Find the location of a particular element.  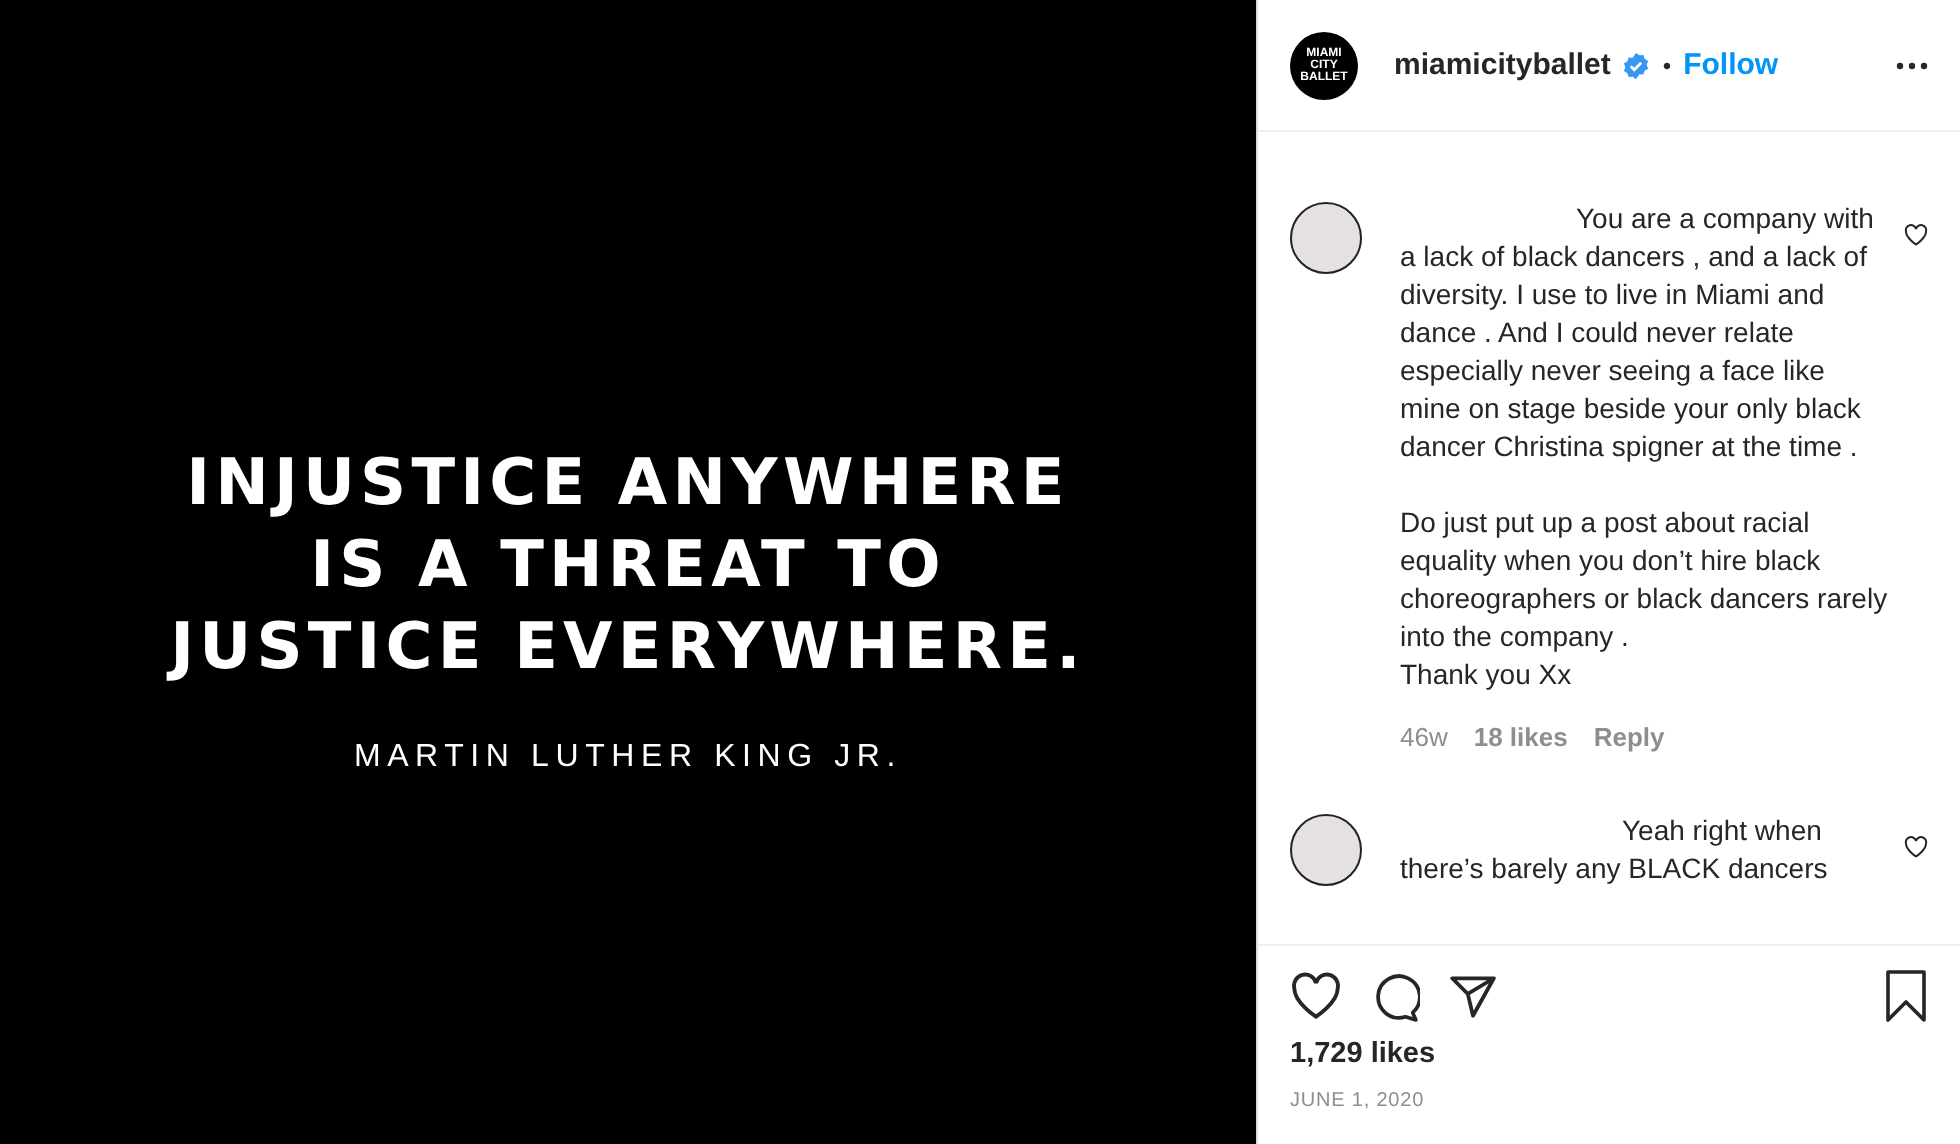

bookmark-icon is located at coordinates (1906, 996).